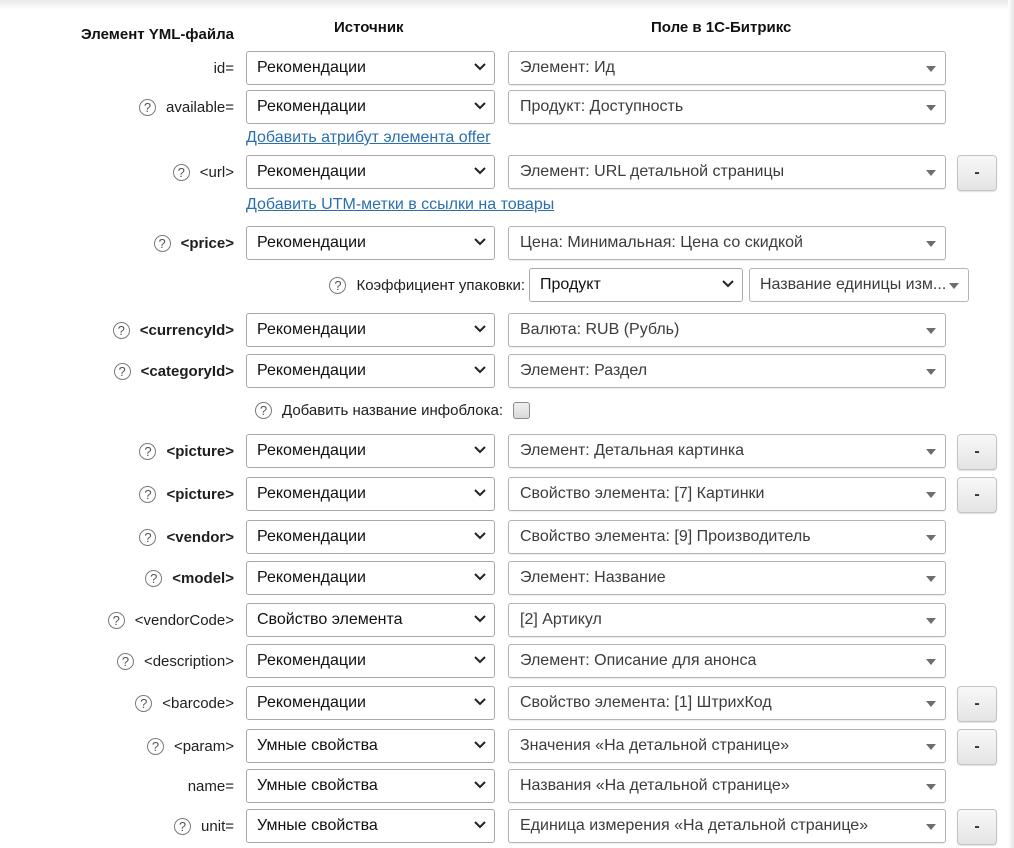 The width and height of the screenshot is (1014, 848). Describe the element at coordinates (522, 410) in the screenshot. I see `add-infoblock-name-checkbox` at that location.